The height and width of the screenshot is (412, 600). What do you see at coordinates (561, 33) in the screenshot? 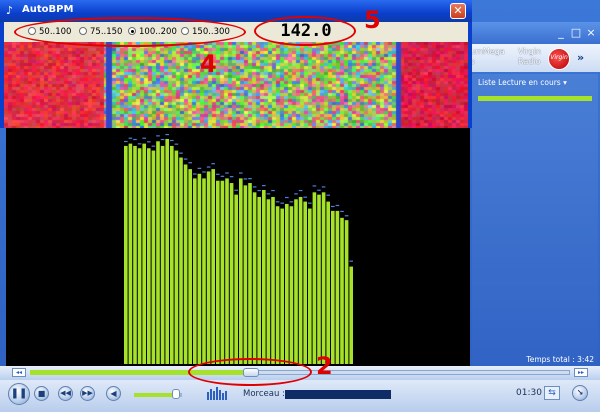
I see `minimize-button: _` at bounding box center [561, 33].